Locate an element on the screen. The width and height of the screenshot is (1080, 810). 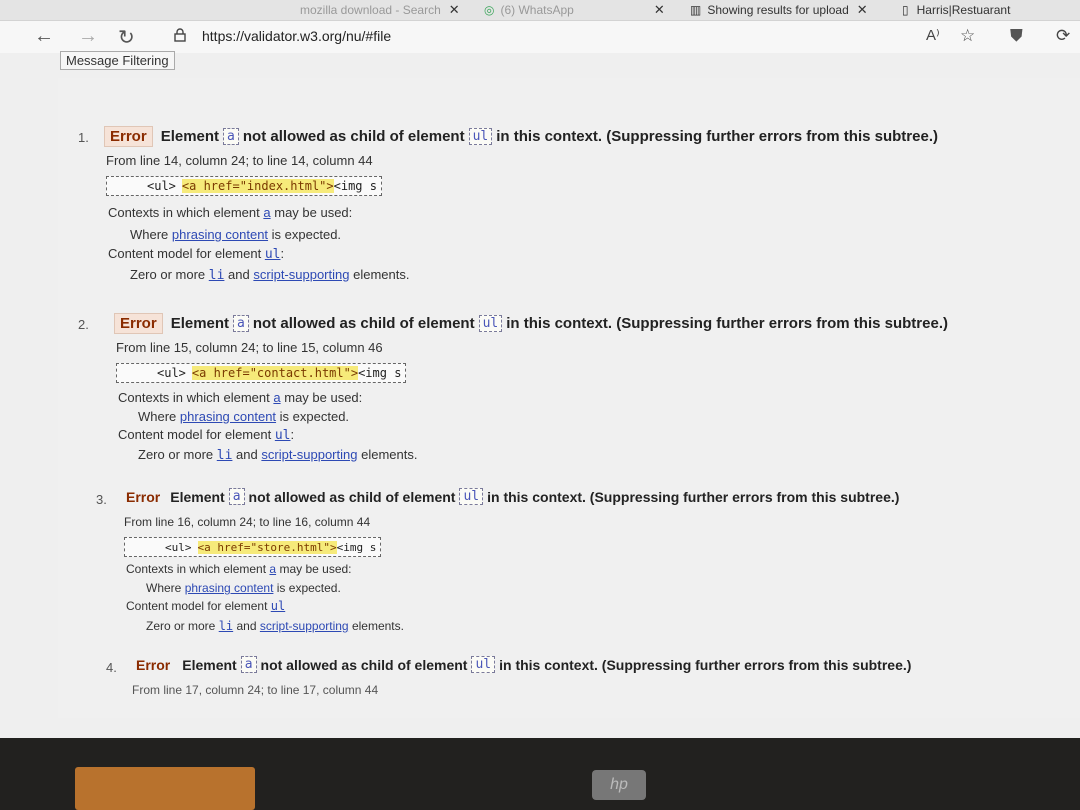
tab-showing-results: ▥ Showing results for upload ✕ is located at coordinates (787, 10).